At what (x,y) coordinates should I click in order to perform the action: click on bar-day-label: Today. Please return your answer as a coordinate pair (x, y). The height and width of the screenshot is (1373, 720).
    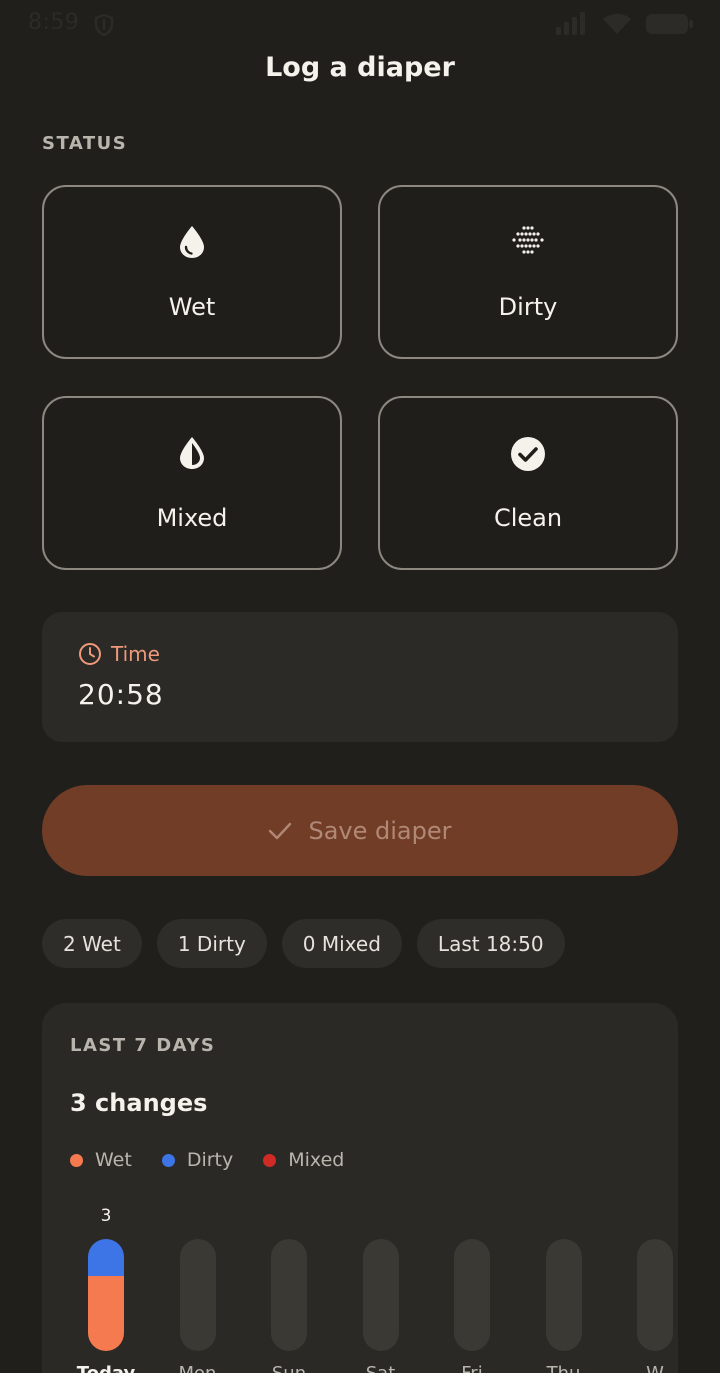
    Looking at the image, I should click on (106, 1368).